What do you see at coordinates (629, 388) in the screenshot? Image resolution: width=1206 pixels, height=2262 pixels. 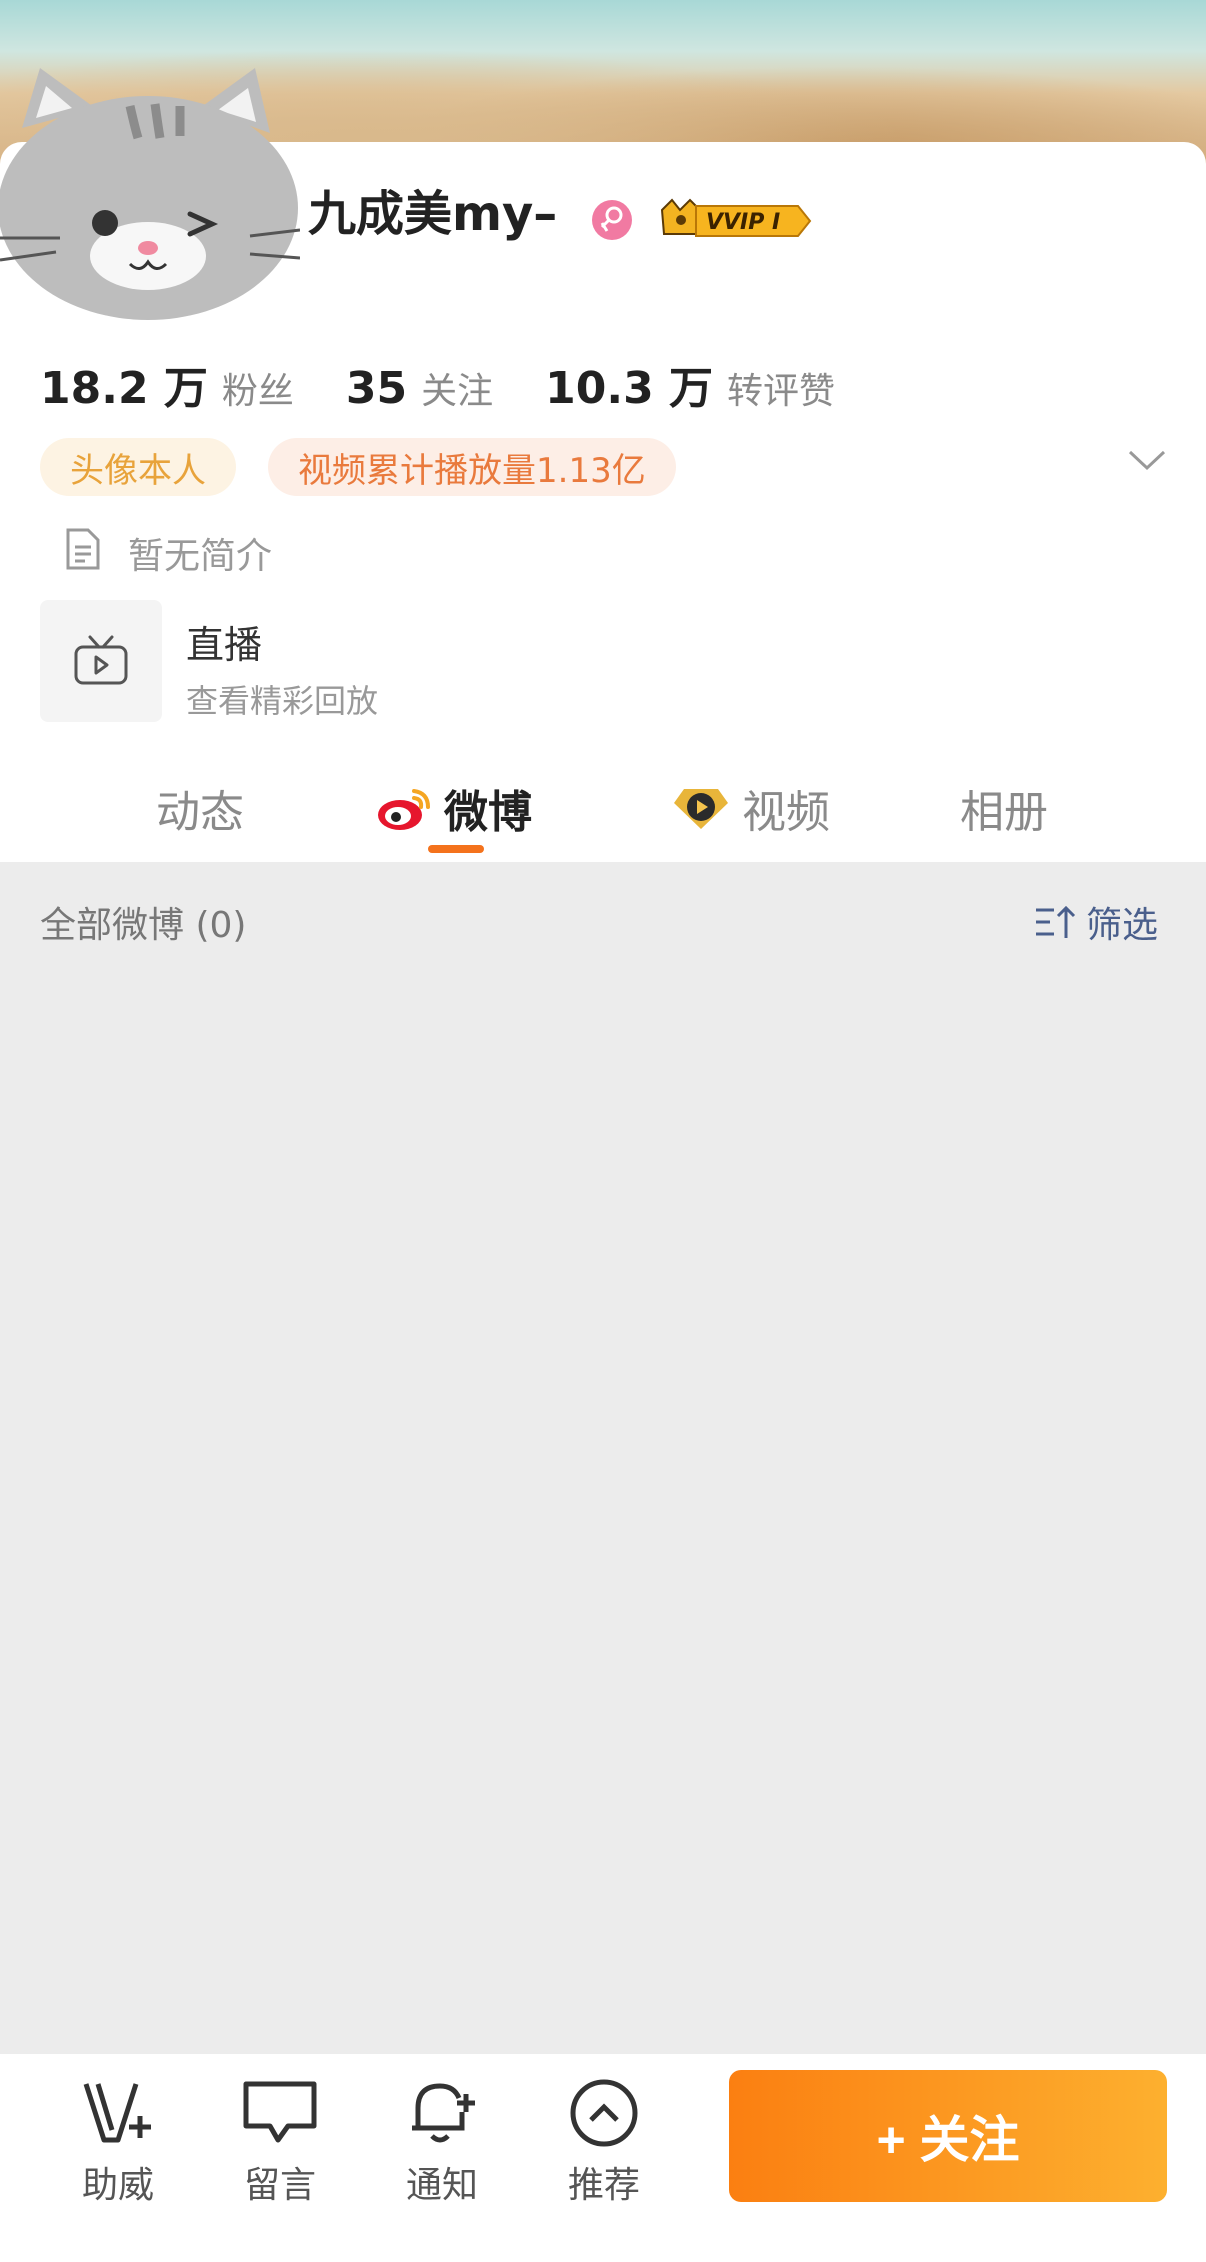 I see `stat-value: 10.3 万` at bounding box center [629, 388].